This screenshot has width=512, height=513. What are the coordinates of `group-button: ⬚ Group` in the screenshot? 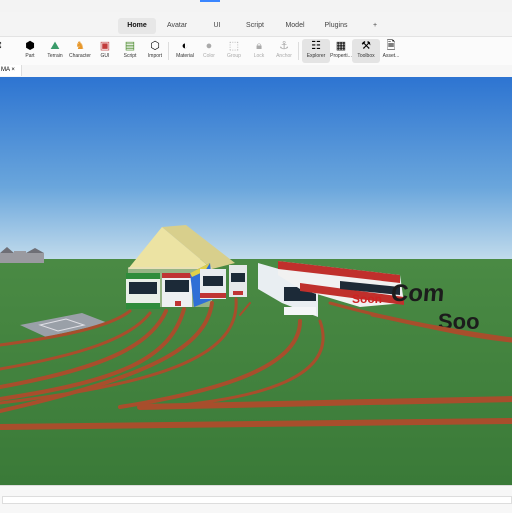 It's located at (234, 51).